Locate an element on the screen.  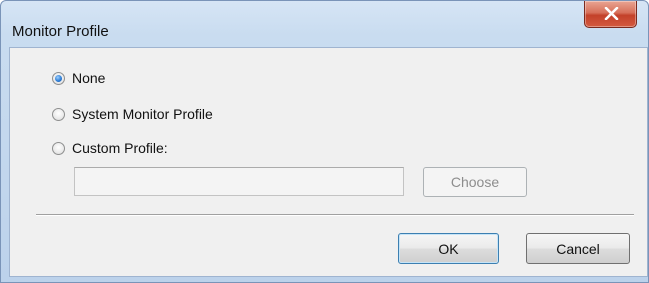
choose-button: Choose is located at coordinates (475, 182).